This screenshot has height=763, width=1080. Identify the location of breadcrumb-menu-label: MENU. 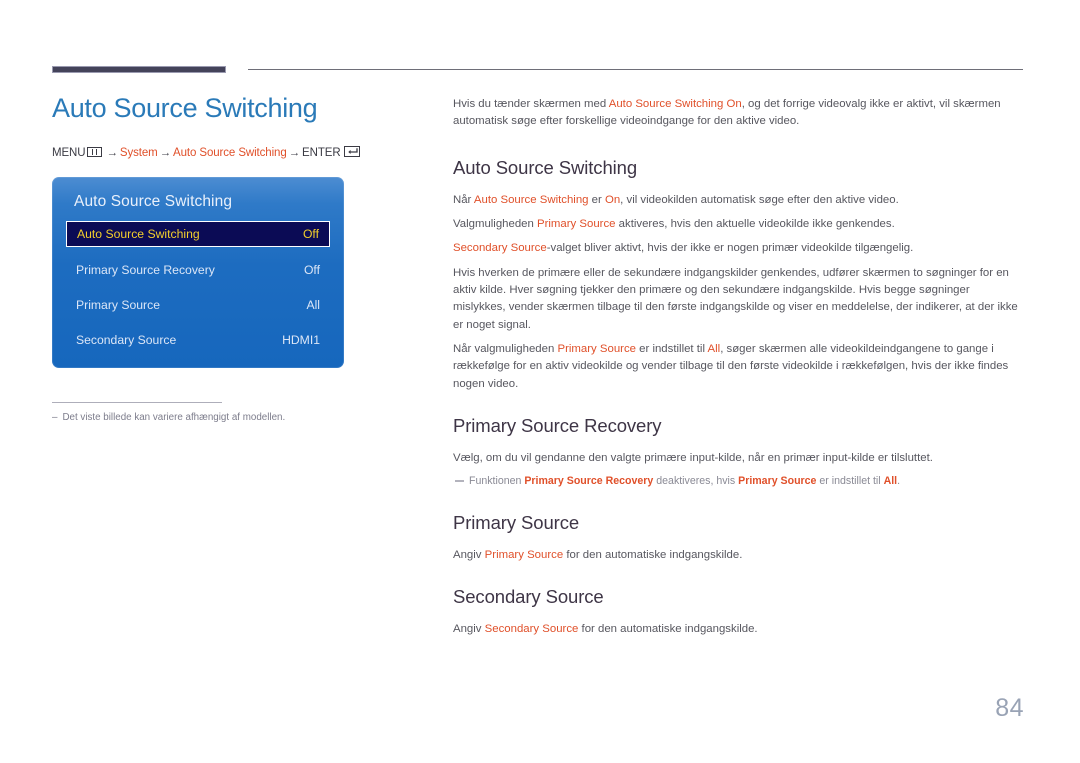
(69, 153).